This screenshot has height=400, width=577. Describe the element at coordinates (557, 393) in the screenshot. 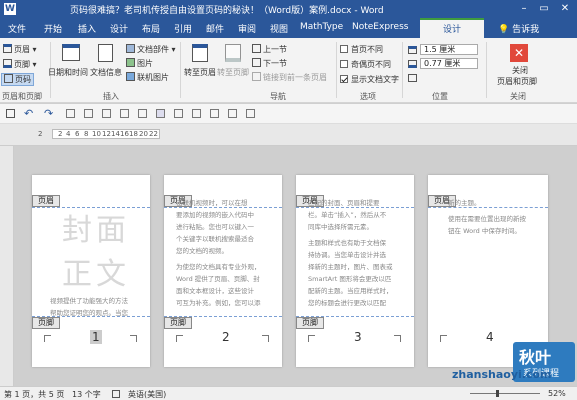

I see `zoom-level: 52%` at that location.